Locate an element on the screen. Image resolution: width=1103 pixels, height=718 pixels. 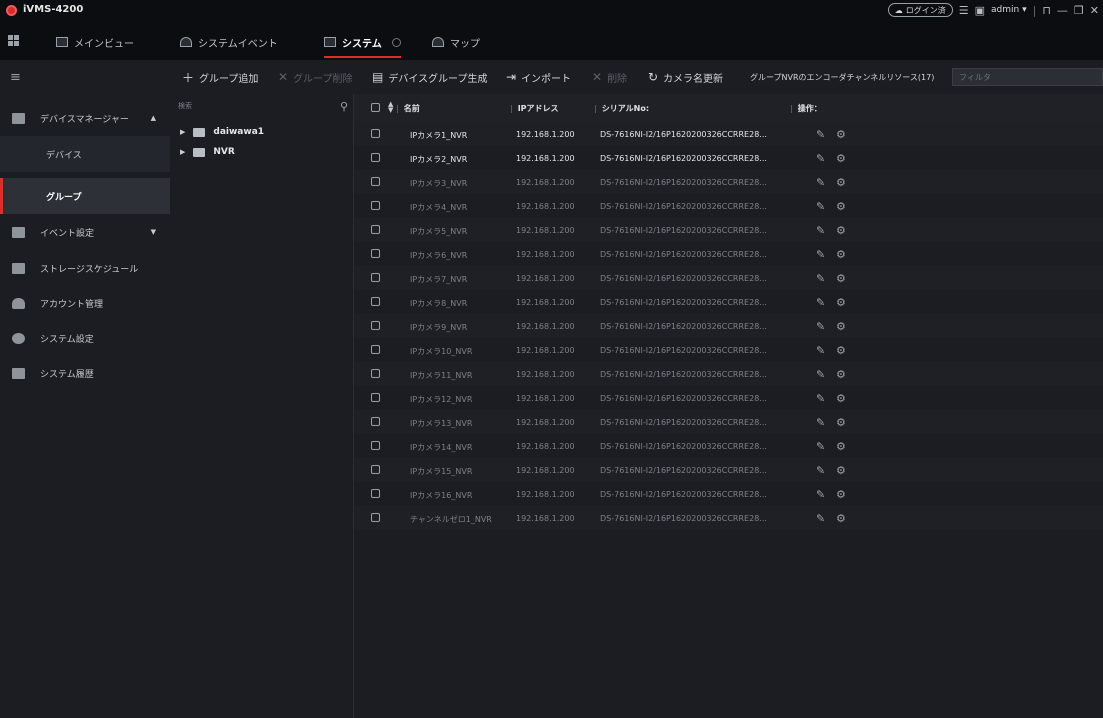
filter-input is located at coordinates (1027, 77).